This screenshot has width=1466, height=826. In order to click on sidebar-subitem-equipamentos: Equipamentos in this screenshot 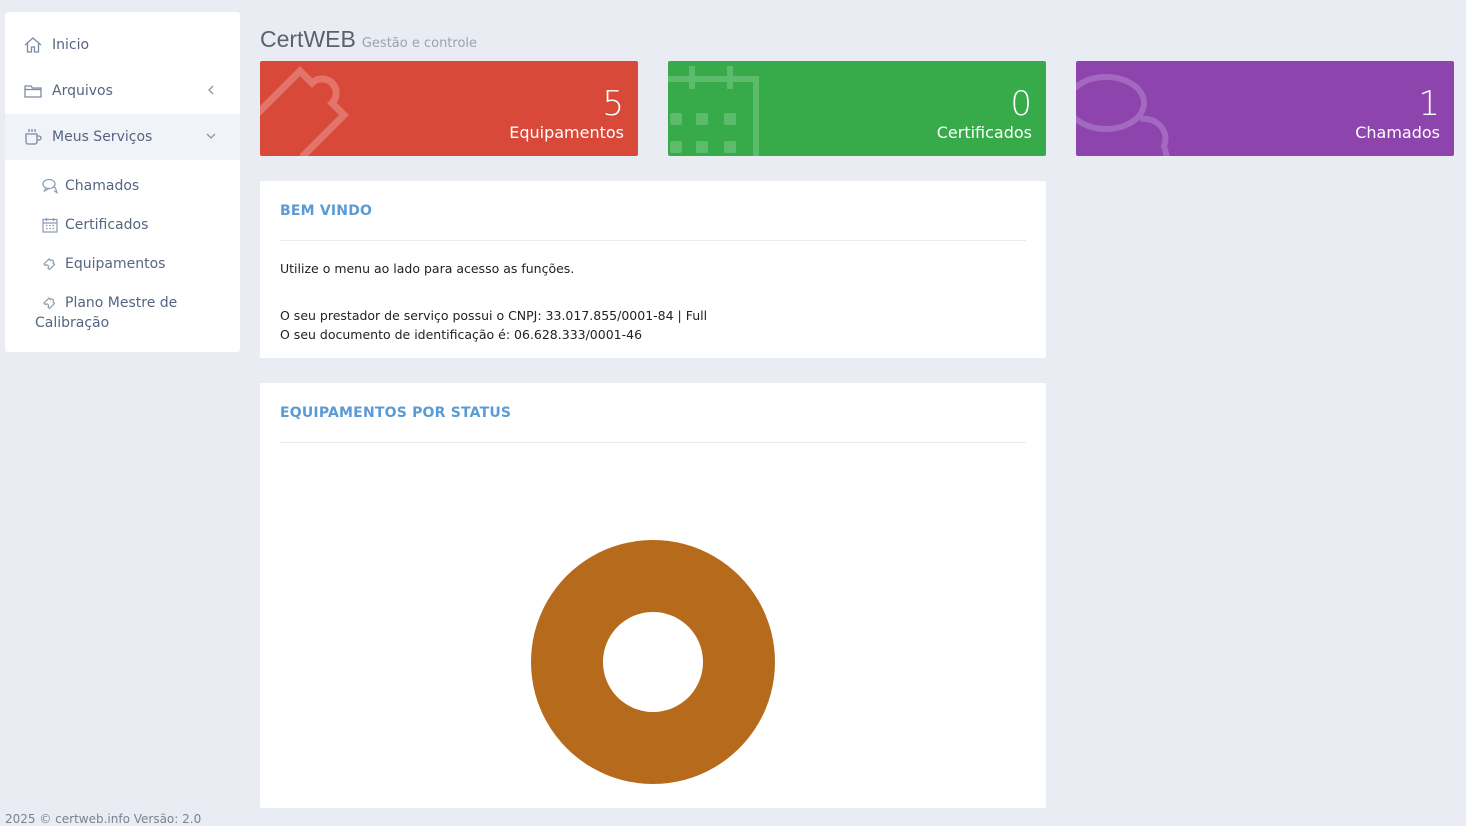, I will do `click(122, 264)`.